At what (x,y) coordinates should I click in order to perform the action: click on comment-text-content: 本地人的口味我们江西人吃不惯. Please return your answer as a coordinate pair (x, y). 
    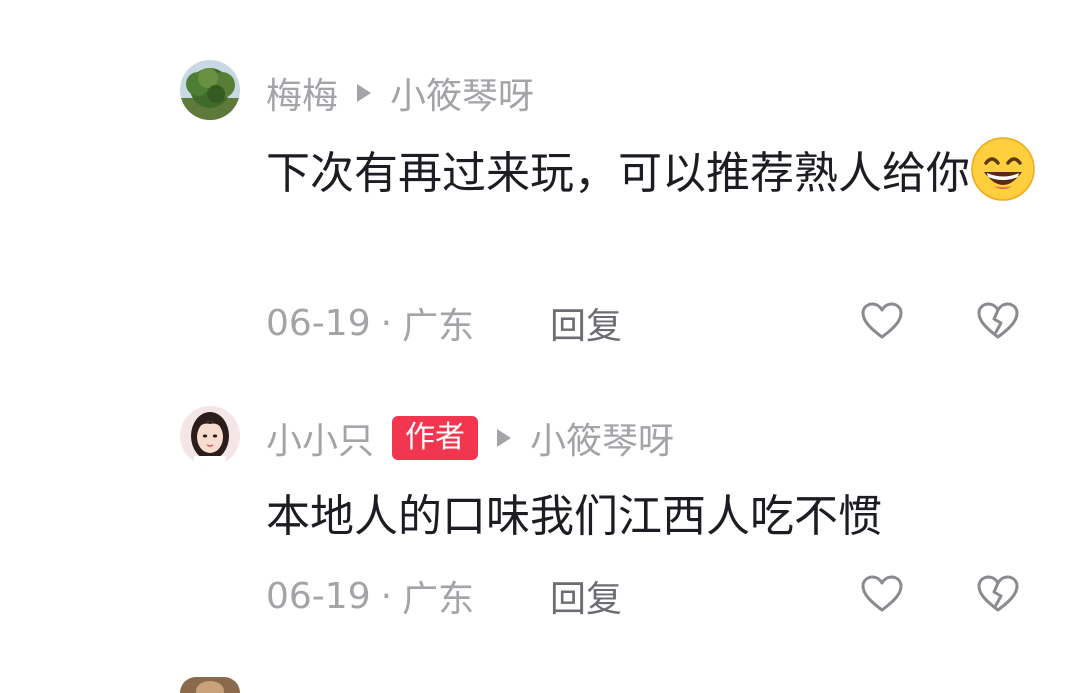
    Looking at the image, I should click on (574, 516).